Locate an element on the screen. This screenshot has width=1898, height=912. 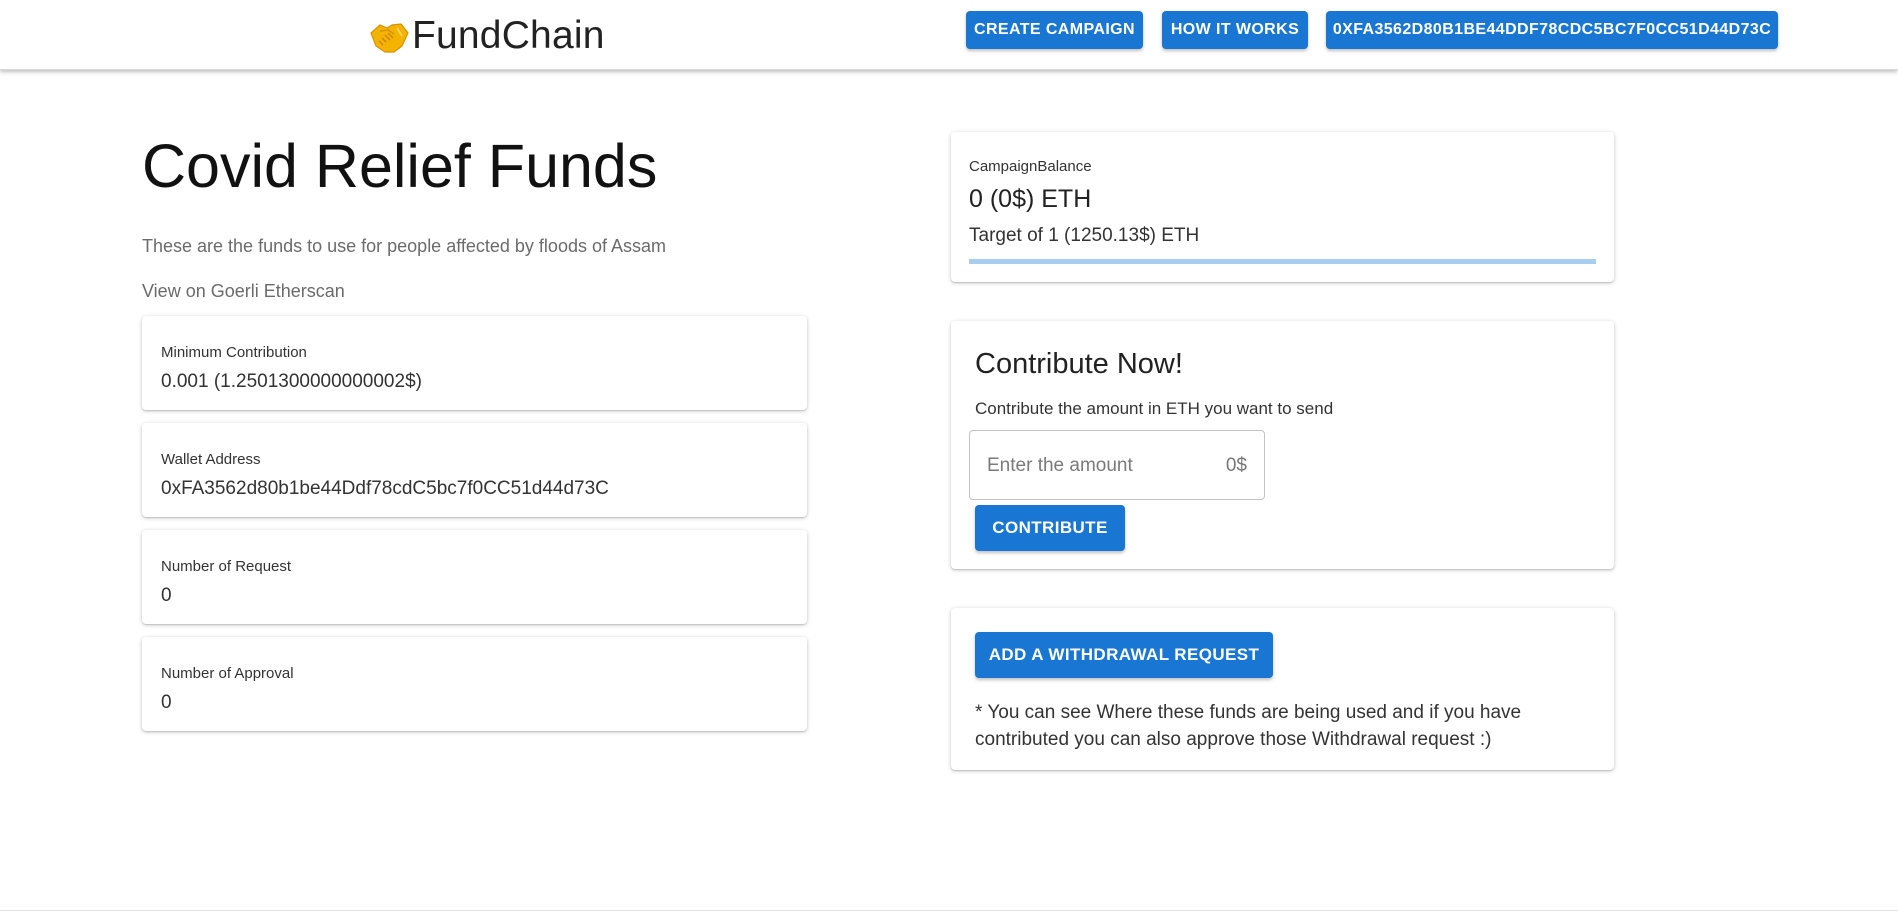
balance-label: CampaignBalance is located at coordinates (1030, 166).